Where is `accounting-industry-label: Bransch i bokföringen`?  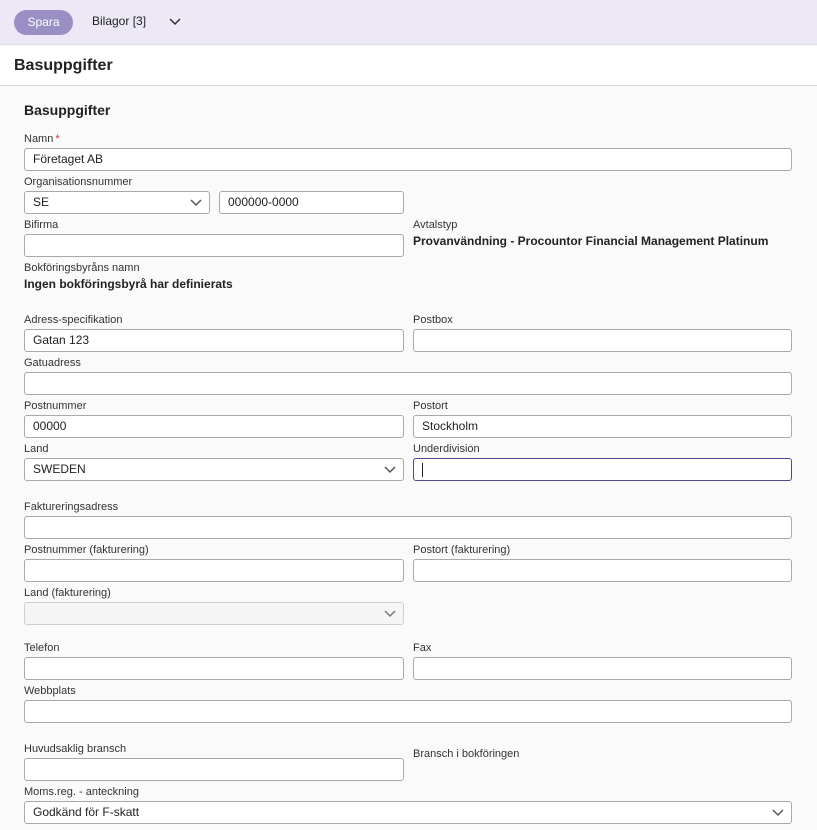 accounting-industry-label: Bransch i bokföringen is located at coordinates (466, 754).